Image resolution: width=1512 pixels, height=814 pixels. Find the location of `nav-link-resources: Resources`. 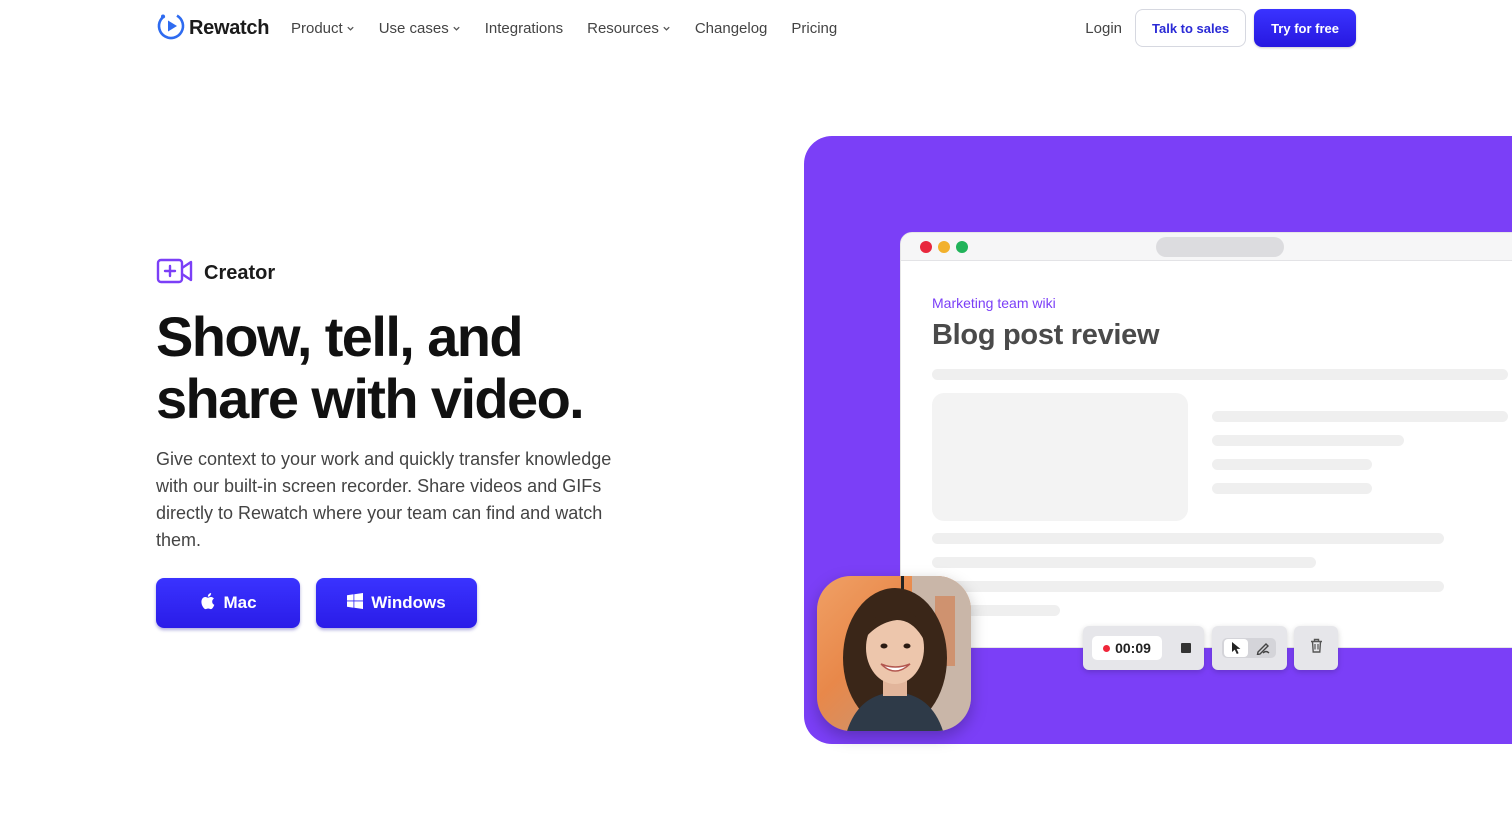

nav-link-resources: Resources is located at coordinates (629, 28).